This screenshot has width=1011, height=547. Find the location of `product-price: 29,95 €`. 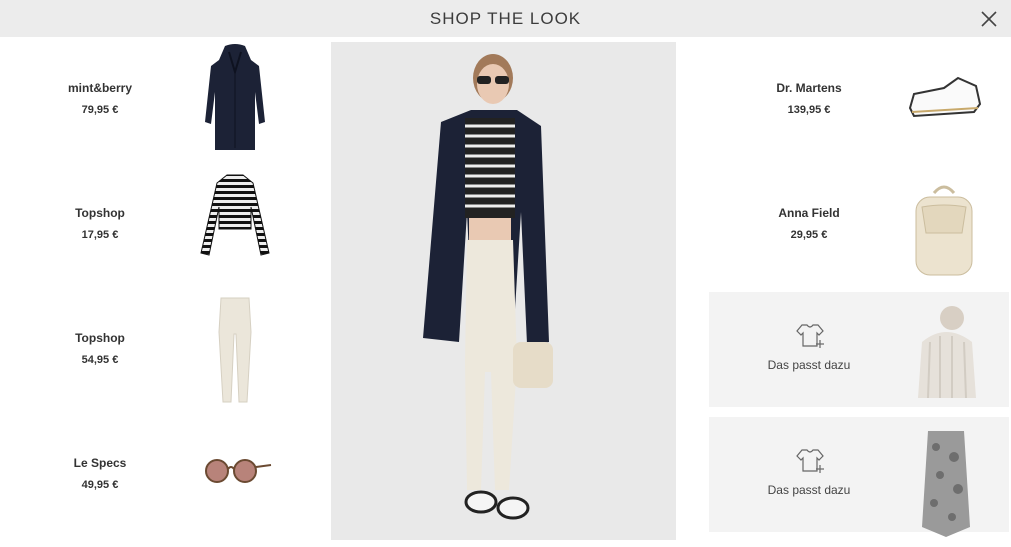

product-price: 29,95 € is located at coordinates (809, 235).